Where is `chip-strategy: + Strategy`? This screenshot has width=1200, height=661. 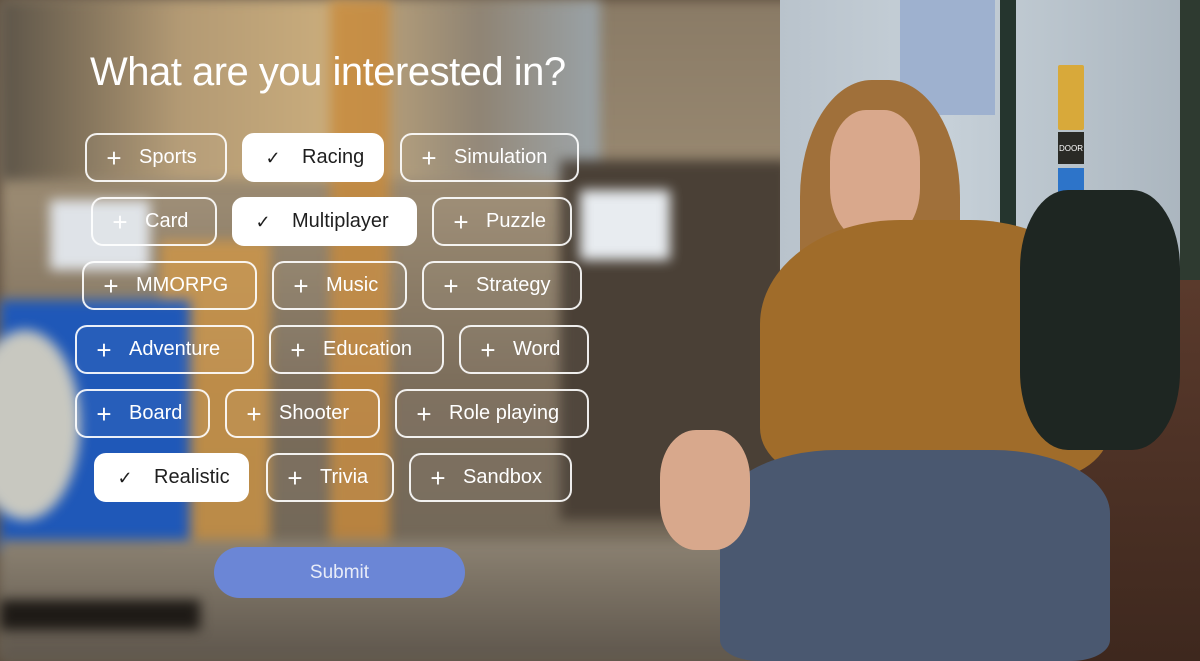
chip-strategy: + Strategy is located at coordinates (502, 285).